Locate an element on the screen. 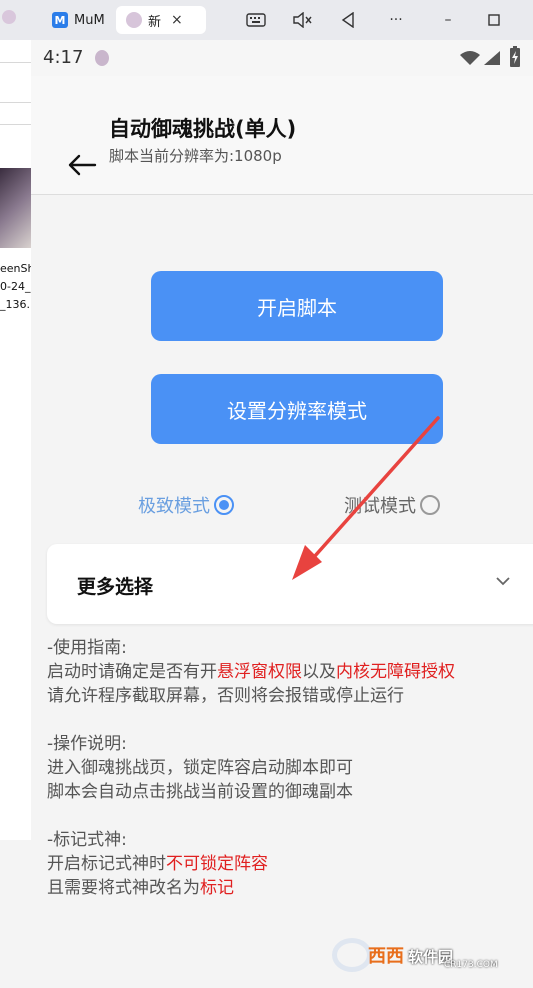 This screenshot has width=533, height=988. volume-mute-icon is located at coordinates (302, 20).